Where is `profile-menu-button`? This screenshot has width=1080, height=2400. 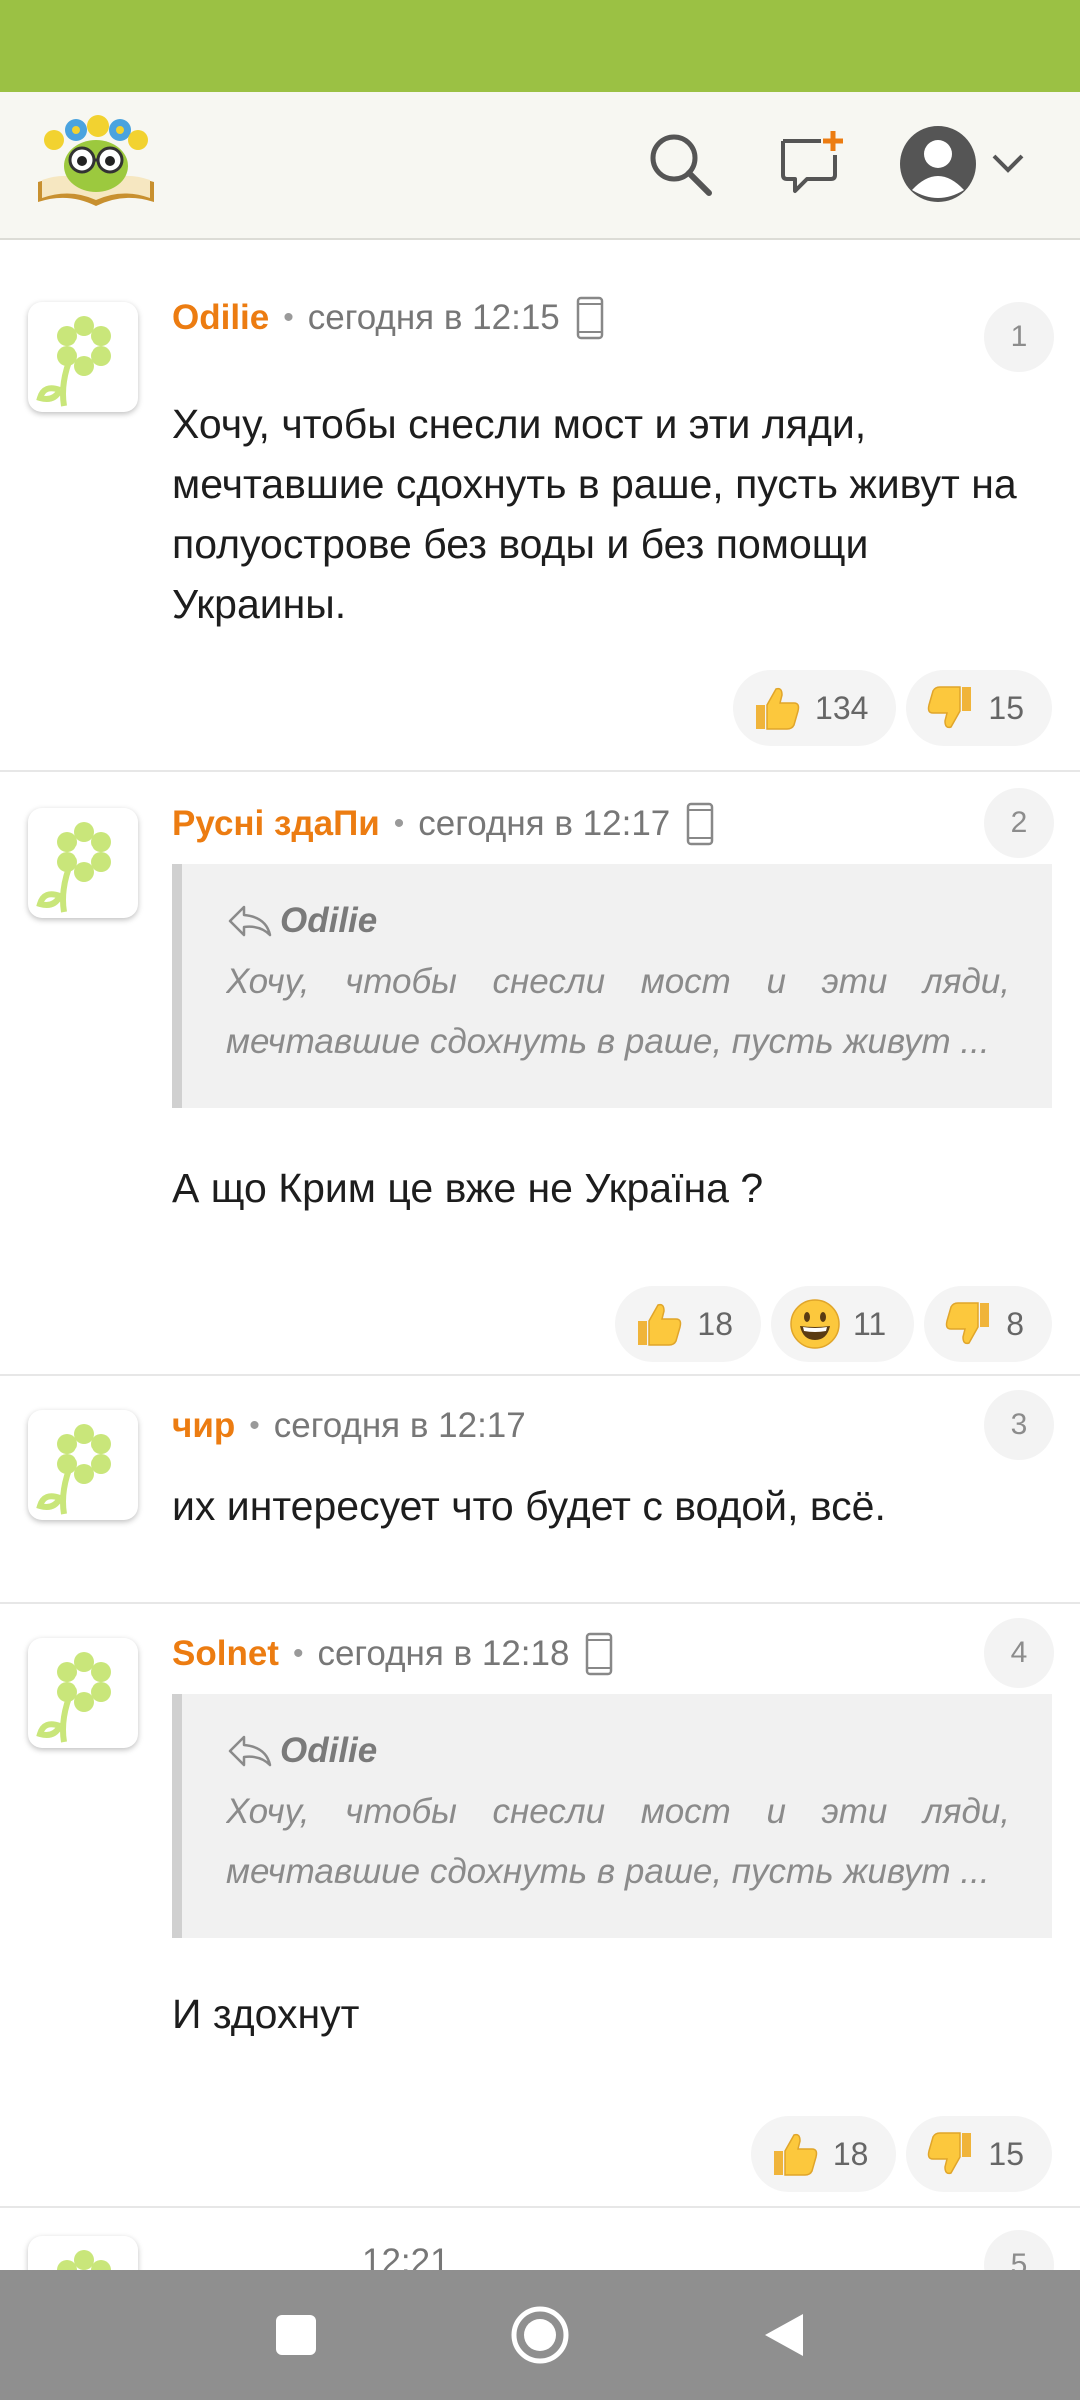
profile-menu-button is located at coordinates (963, 164).